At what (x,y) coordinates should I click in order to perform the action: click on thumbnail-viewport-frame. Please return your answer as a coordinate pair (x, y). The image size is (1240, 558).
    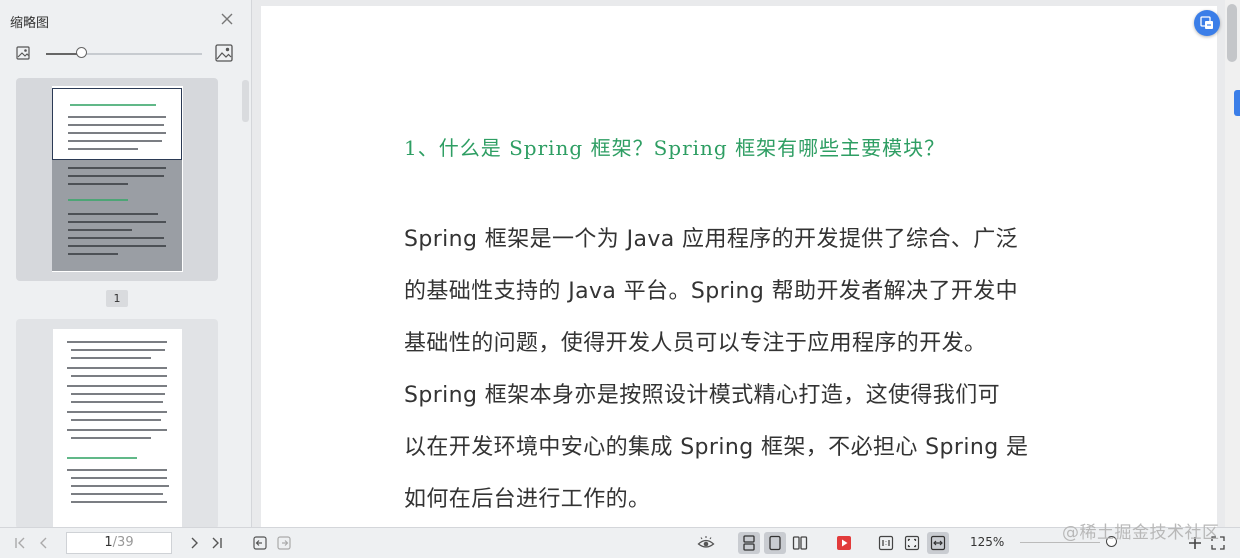
    Looking at the image, I should click on (117, 124).